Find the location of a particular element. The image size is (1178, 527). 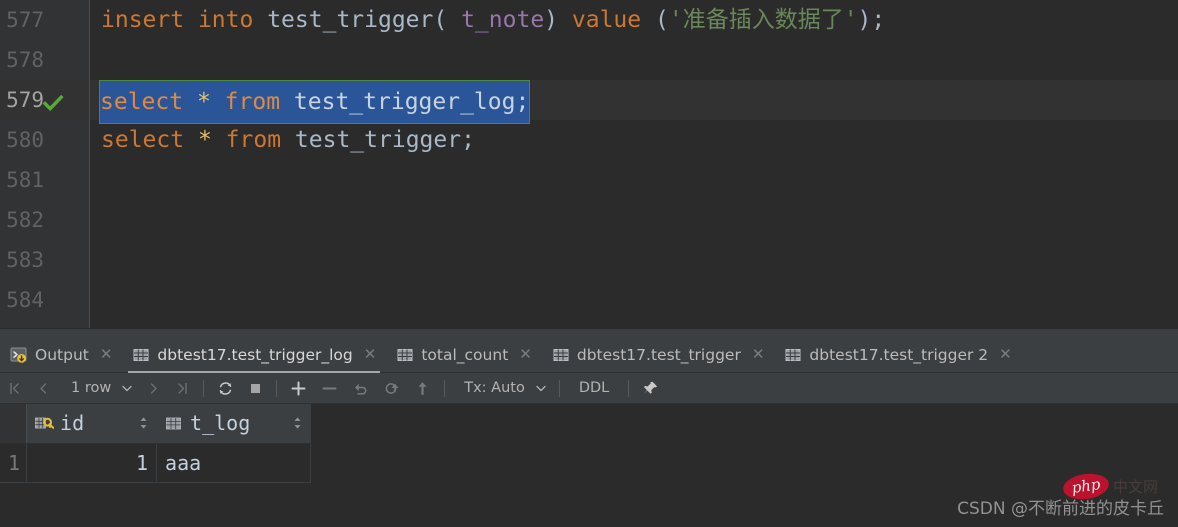

transaction-mode-label: Tx: Auto is located at coordinates (494, 388).